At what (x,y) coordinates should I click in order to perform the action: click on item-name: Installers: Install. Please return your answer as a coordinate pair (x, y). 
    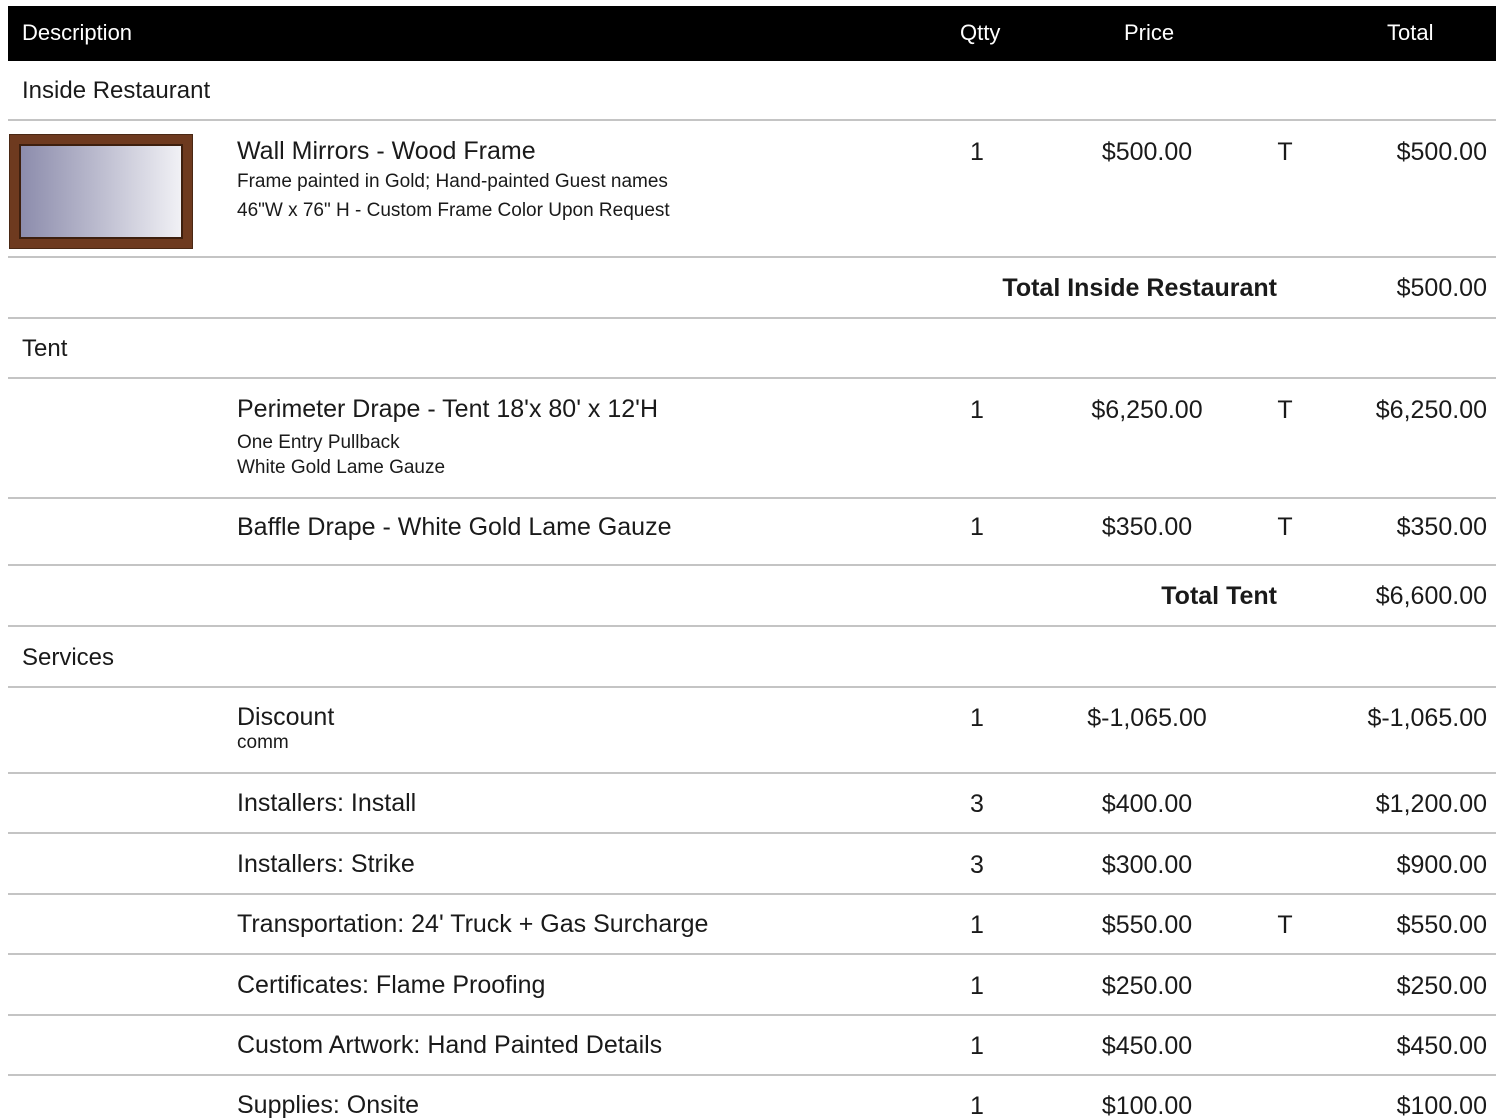
    Looking at the image, I should click on (327, 803).